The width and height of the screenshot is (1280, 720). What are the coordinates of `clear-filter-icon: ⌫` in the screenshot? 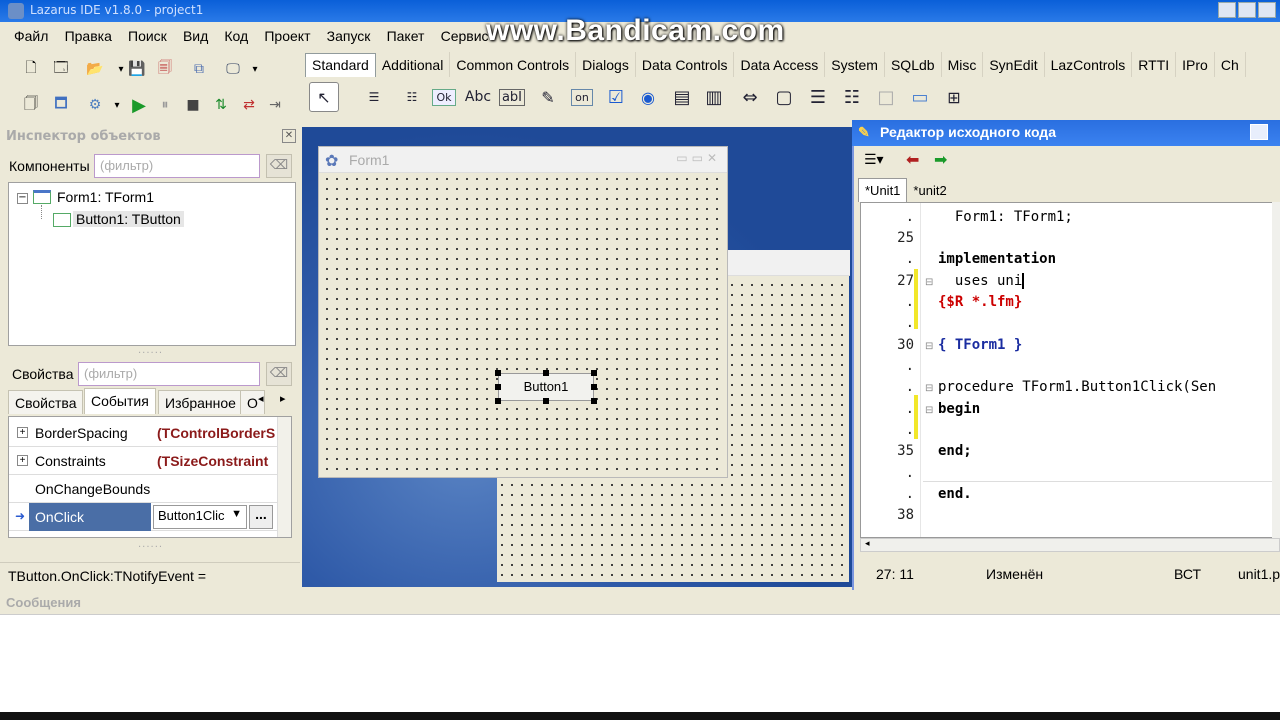 It's located at (279, 166).